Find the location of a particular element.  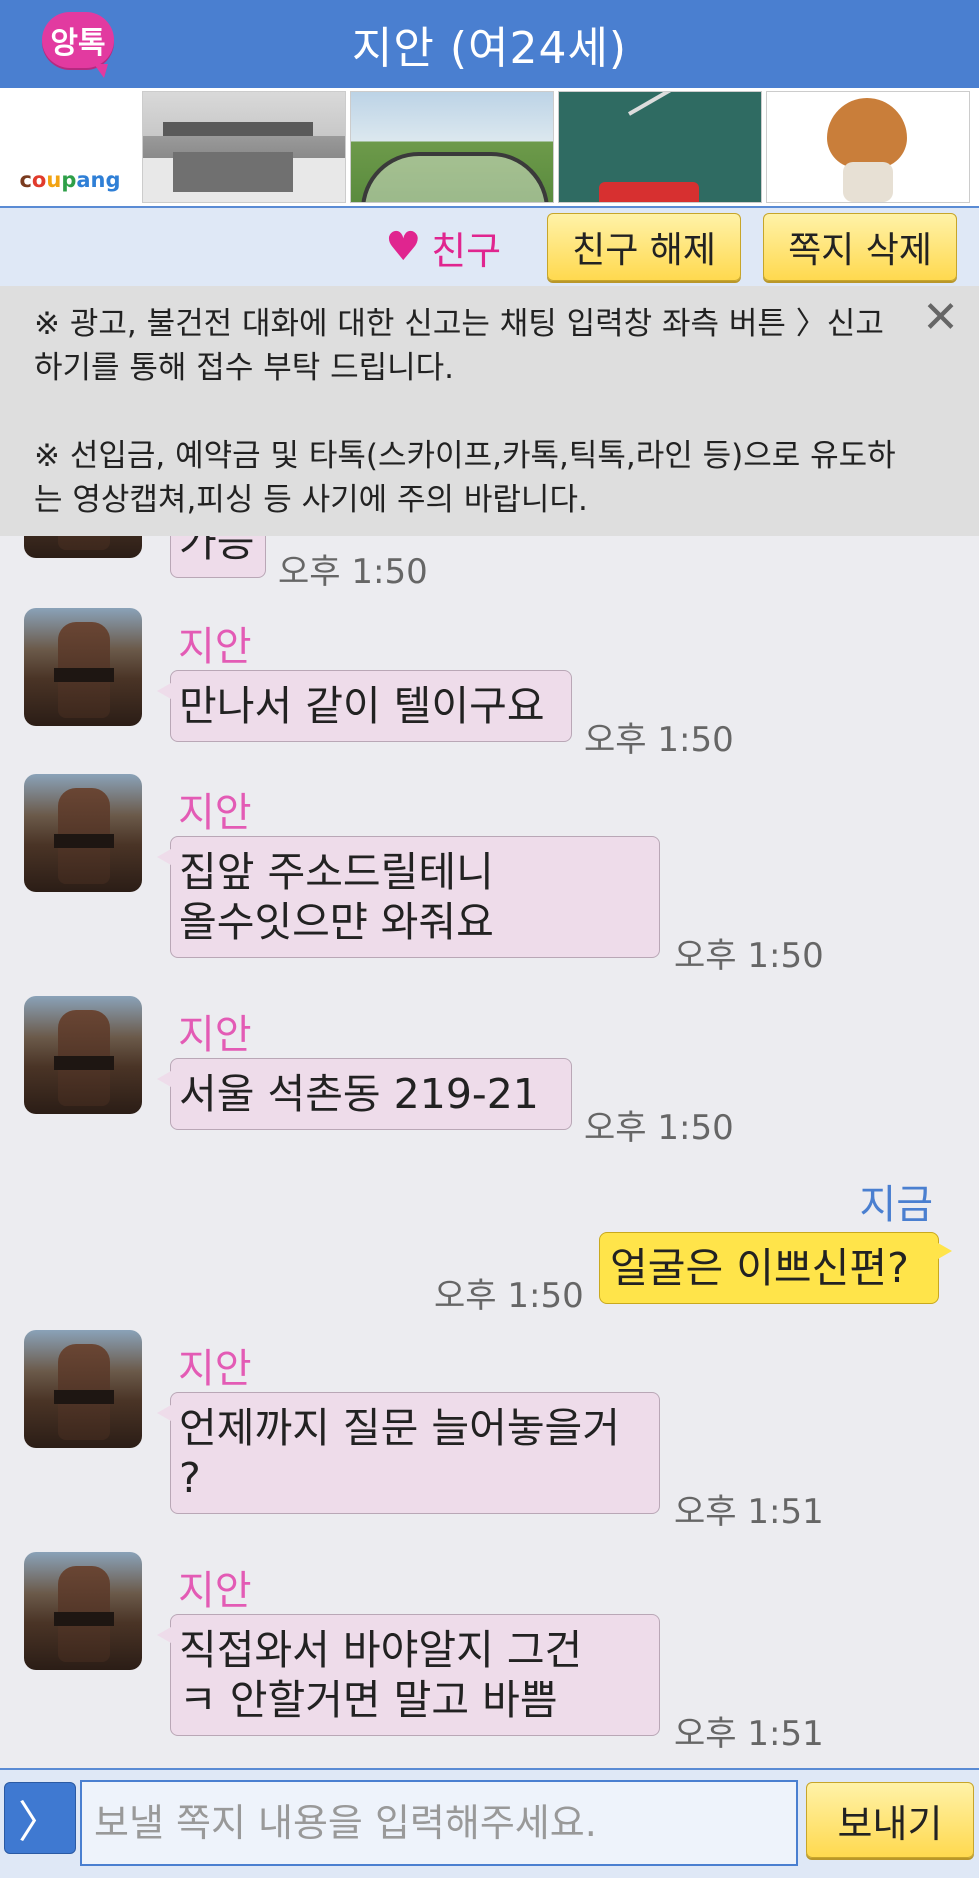

sent-status-label: 지금 is located at coordinates (896, 1205).